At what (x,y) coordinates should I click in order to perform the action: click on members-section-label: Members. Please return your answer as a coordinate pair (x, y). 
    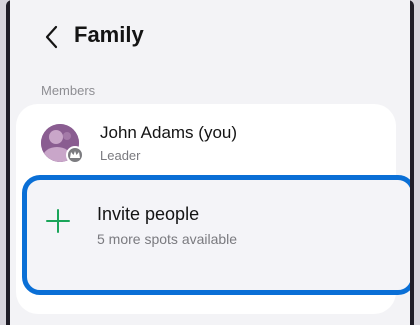
    Looking at the image, I should click on (68, 90).